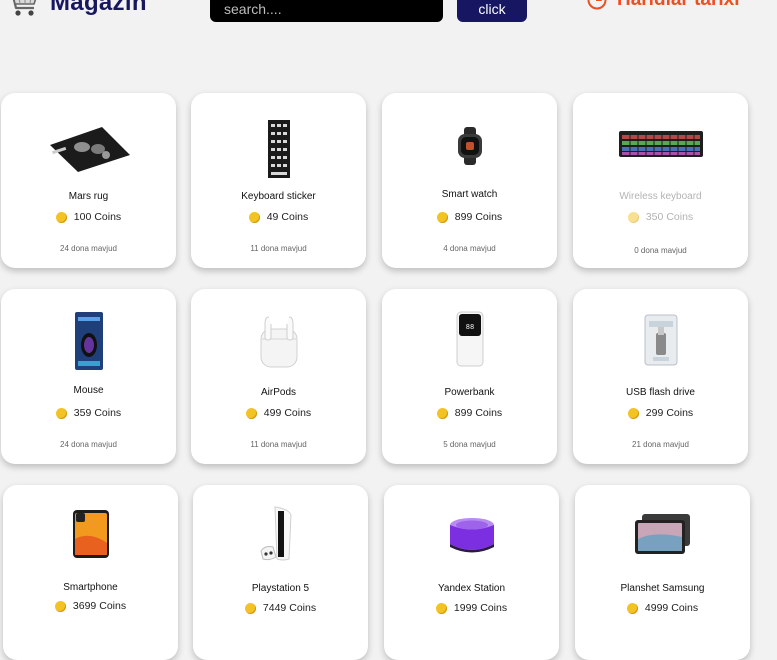  Describe the element at coordinates (88, 390) in the screenshot. I see `product-name: Mouse` at that location.